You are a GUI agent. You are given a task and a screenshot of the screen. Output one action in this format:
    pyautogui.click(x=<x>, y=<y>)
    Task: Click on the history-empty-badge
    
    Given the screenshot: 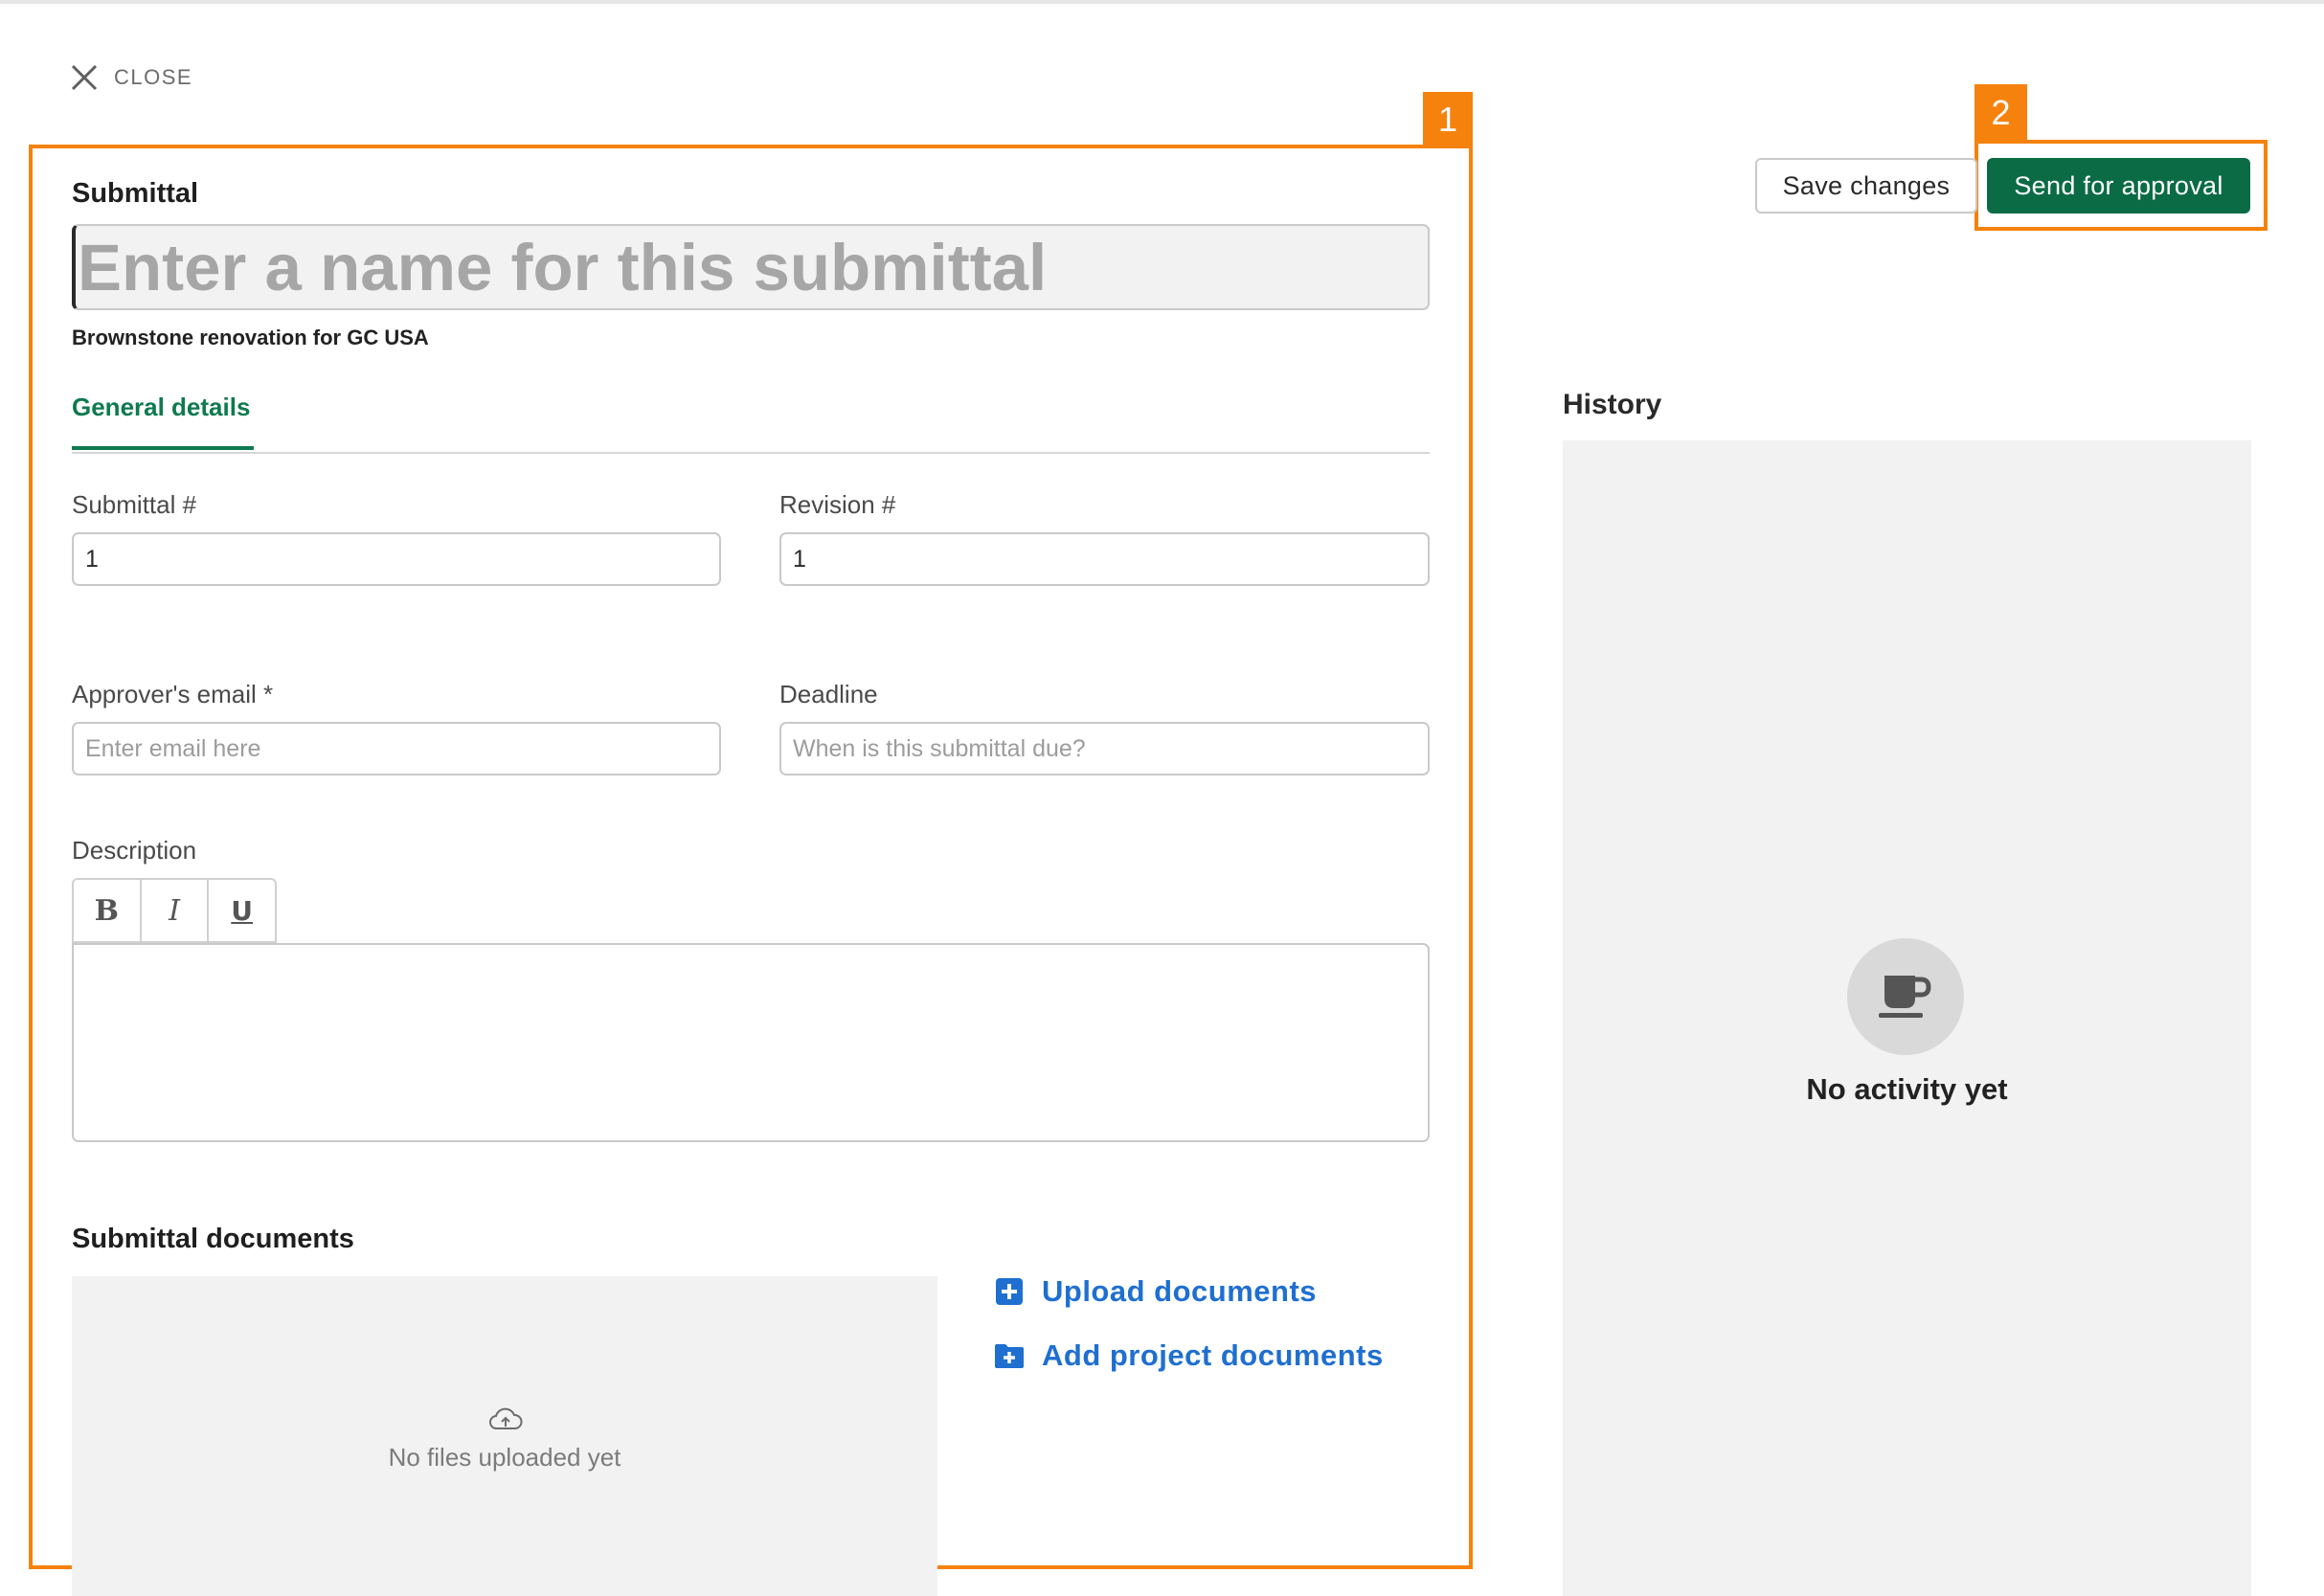 What is the action you would take?
    pyautogui.click(x=1906, y=996)
    